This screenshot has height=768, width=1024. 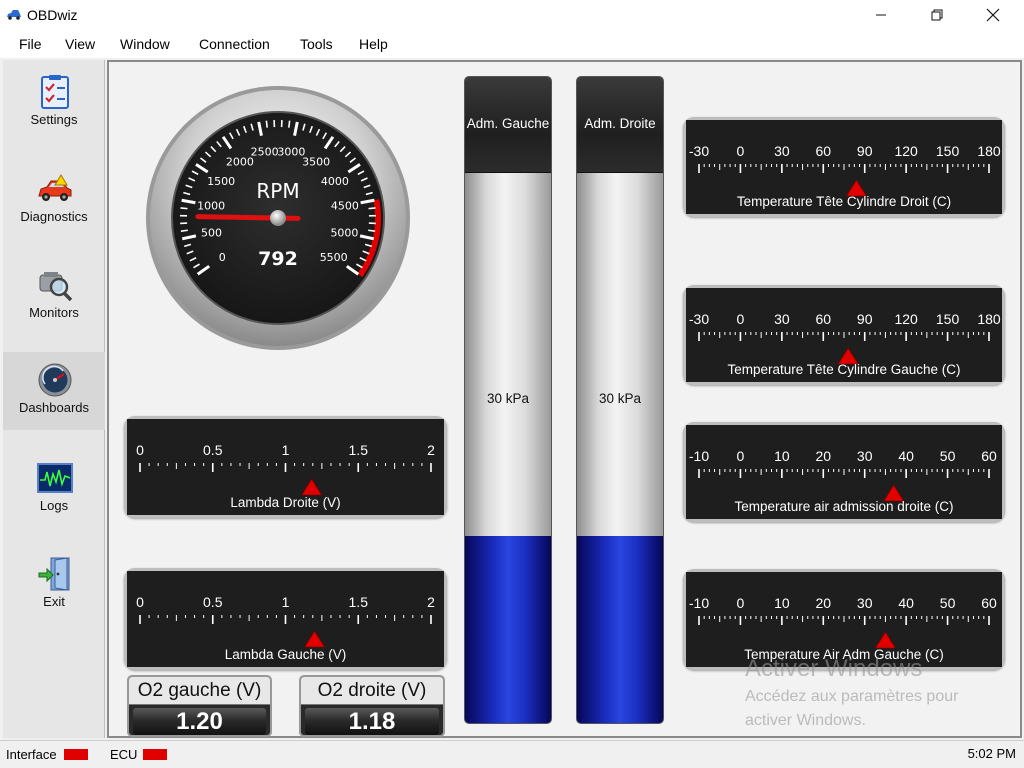 I want to click on gauge-title: Lambda Gauche (V), so click(x=285, y=654).